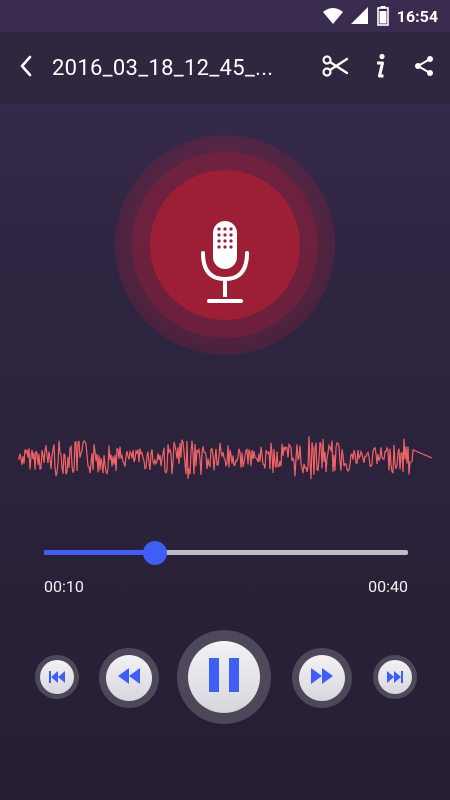 This screenshot has height=800, width=450. Describe the element at coordinates (359, 16) in the screenshot. I see `signal-icon` at that location.